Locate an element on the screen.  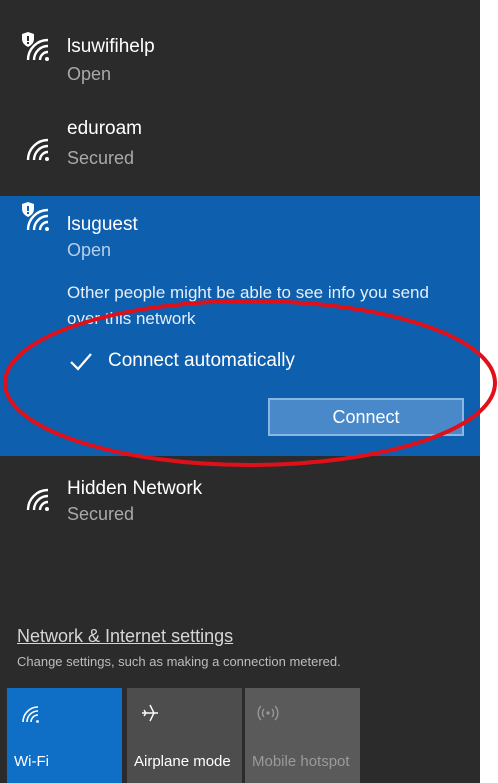
network-item-lsuwifihelp: lsuwifihelp Open is located at coordinates (240, 48).